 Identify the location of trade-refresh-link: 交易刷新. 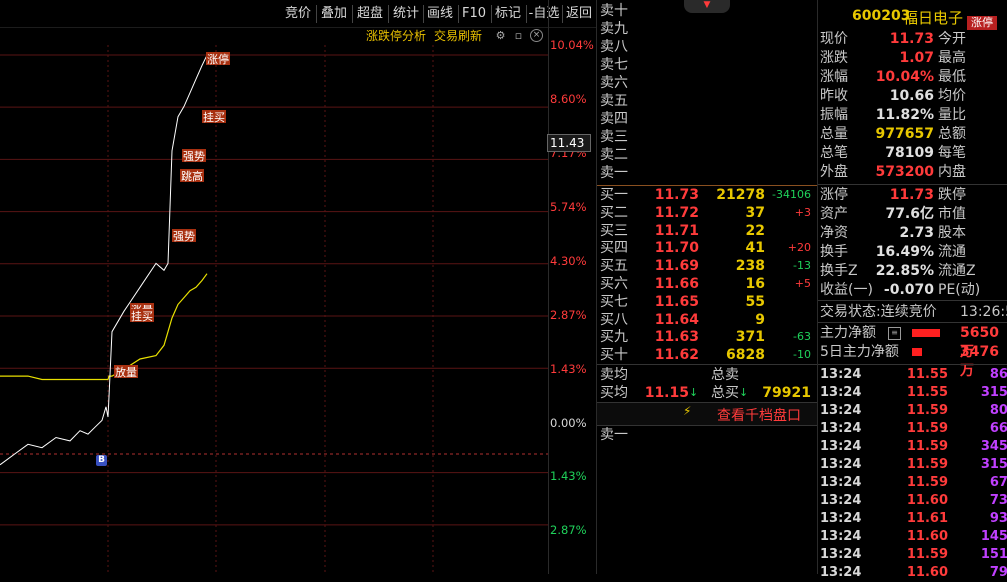
(458, 36).